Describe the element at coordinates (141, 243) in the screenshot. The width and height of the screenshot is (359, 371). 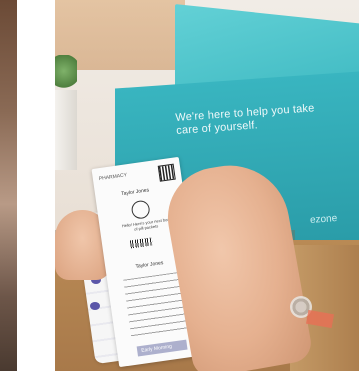
I see `barcode-icon` at that location.